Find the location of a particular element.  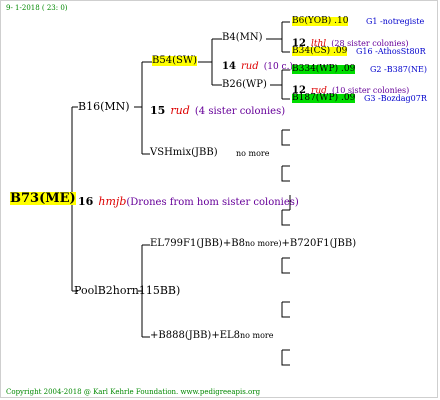

vsh-stub-top is located at coordinates (285, 138).